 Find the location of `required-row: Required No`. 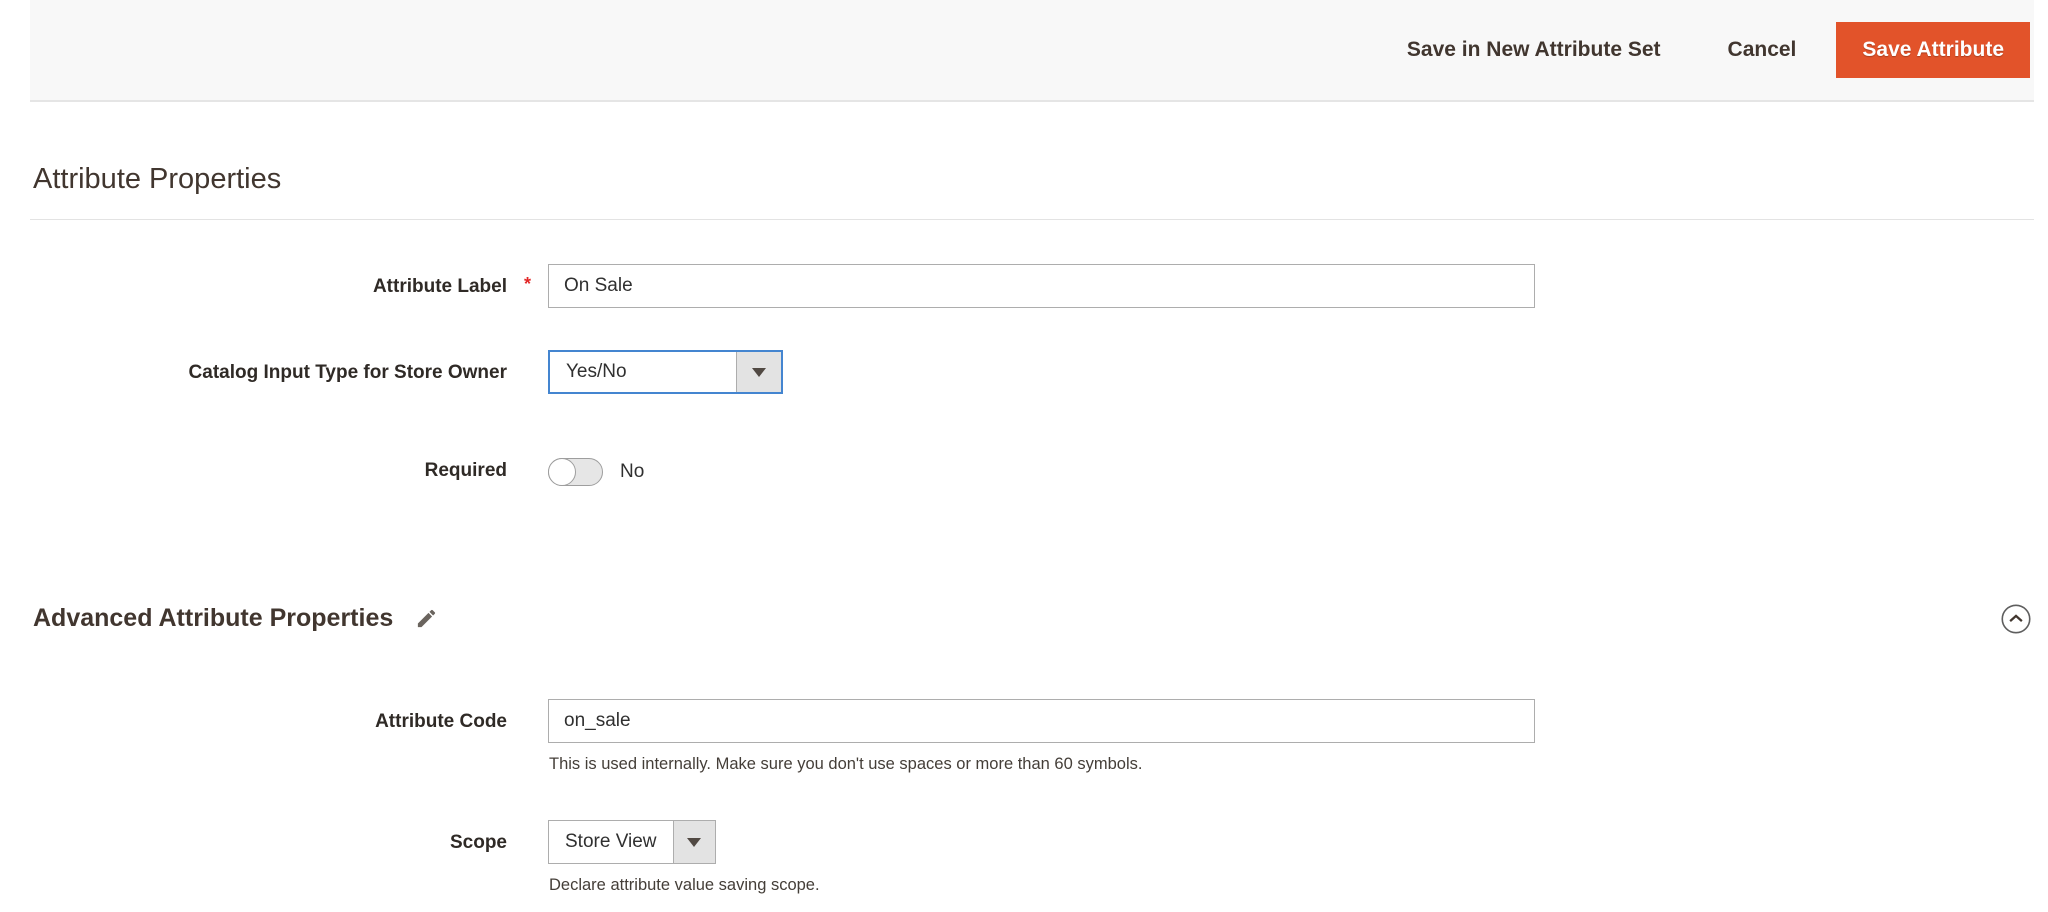

required-row: Required No is located at coordinates (1032, 472).